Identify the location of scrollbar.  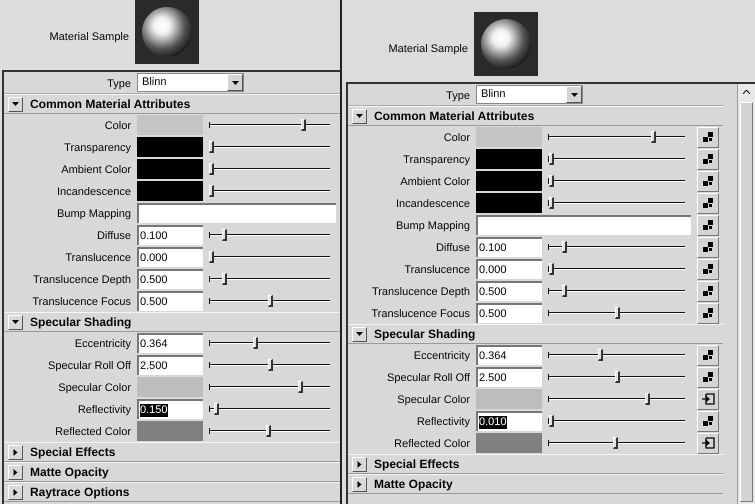
(746, 294).